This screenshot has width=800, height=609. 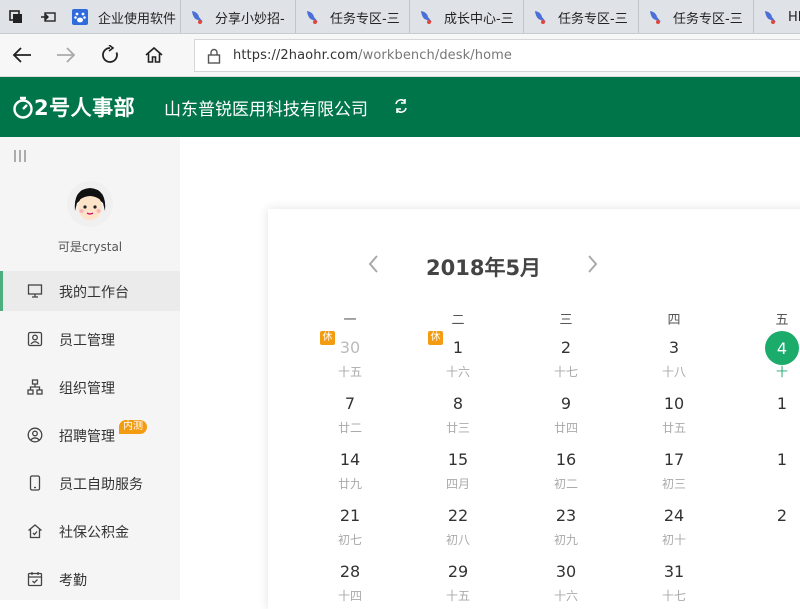 What do you see at coordinates (349, 484) in the screenshot?
I see `lunar-date: 廿九` at bounding box center [349, 484].